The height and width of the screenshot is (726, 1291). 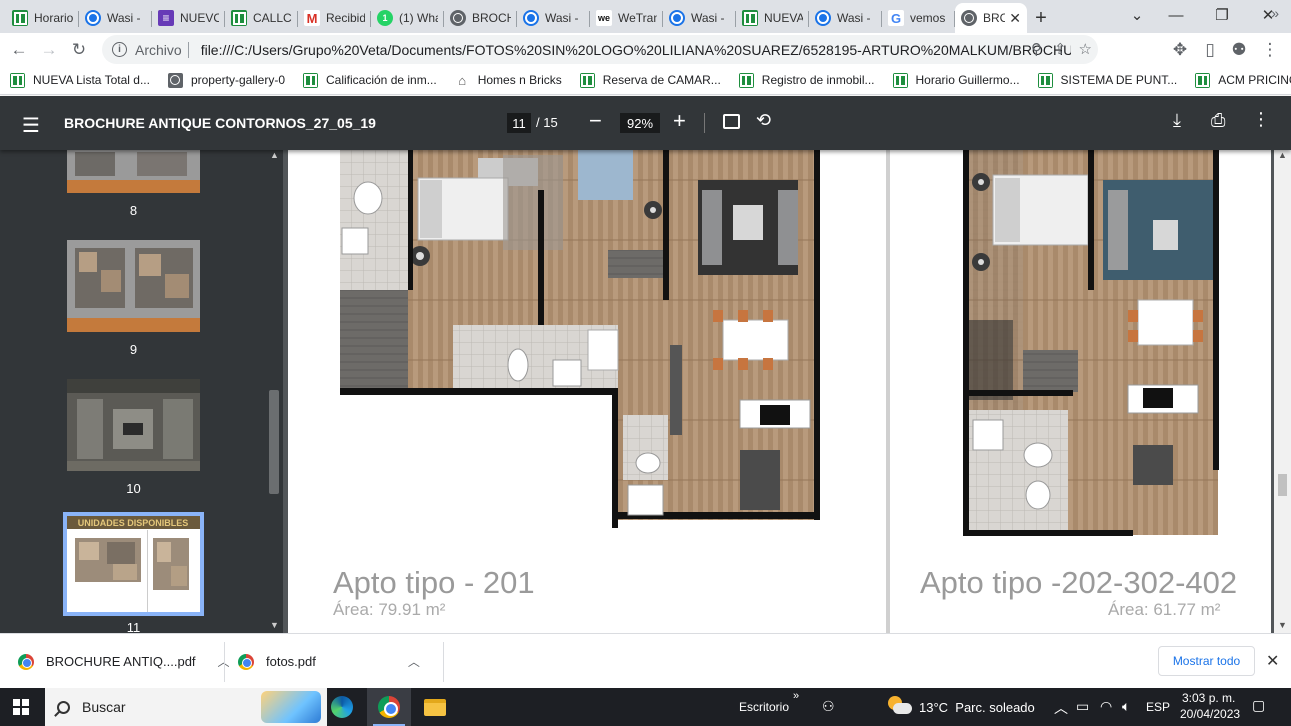 What do you see at coordinates (764, 707) in the screenshot?
I see `desktop-toolbar-label: Escritorio` at bounding box center [764, 707].